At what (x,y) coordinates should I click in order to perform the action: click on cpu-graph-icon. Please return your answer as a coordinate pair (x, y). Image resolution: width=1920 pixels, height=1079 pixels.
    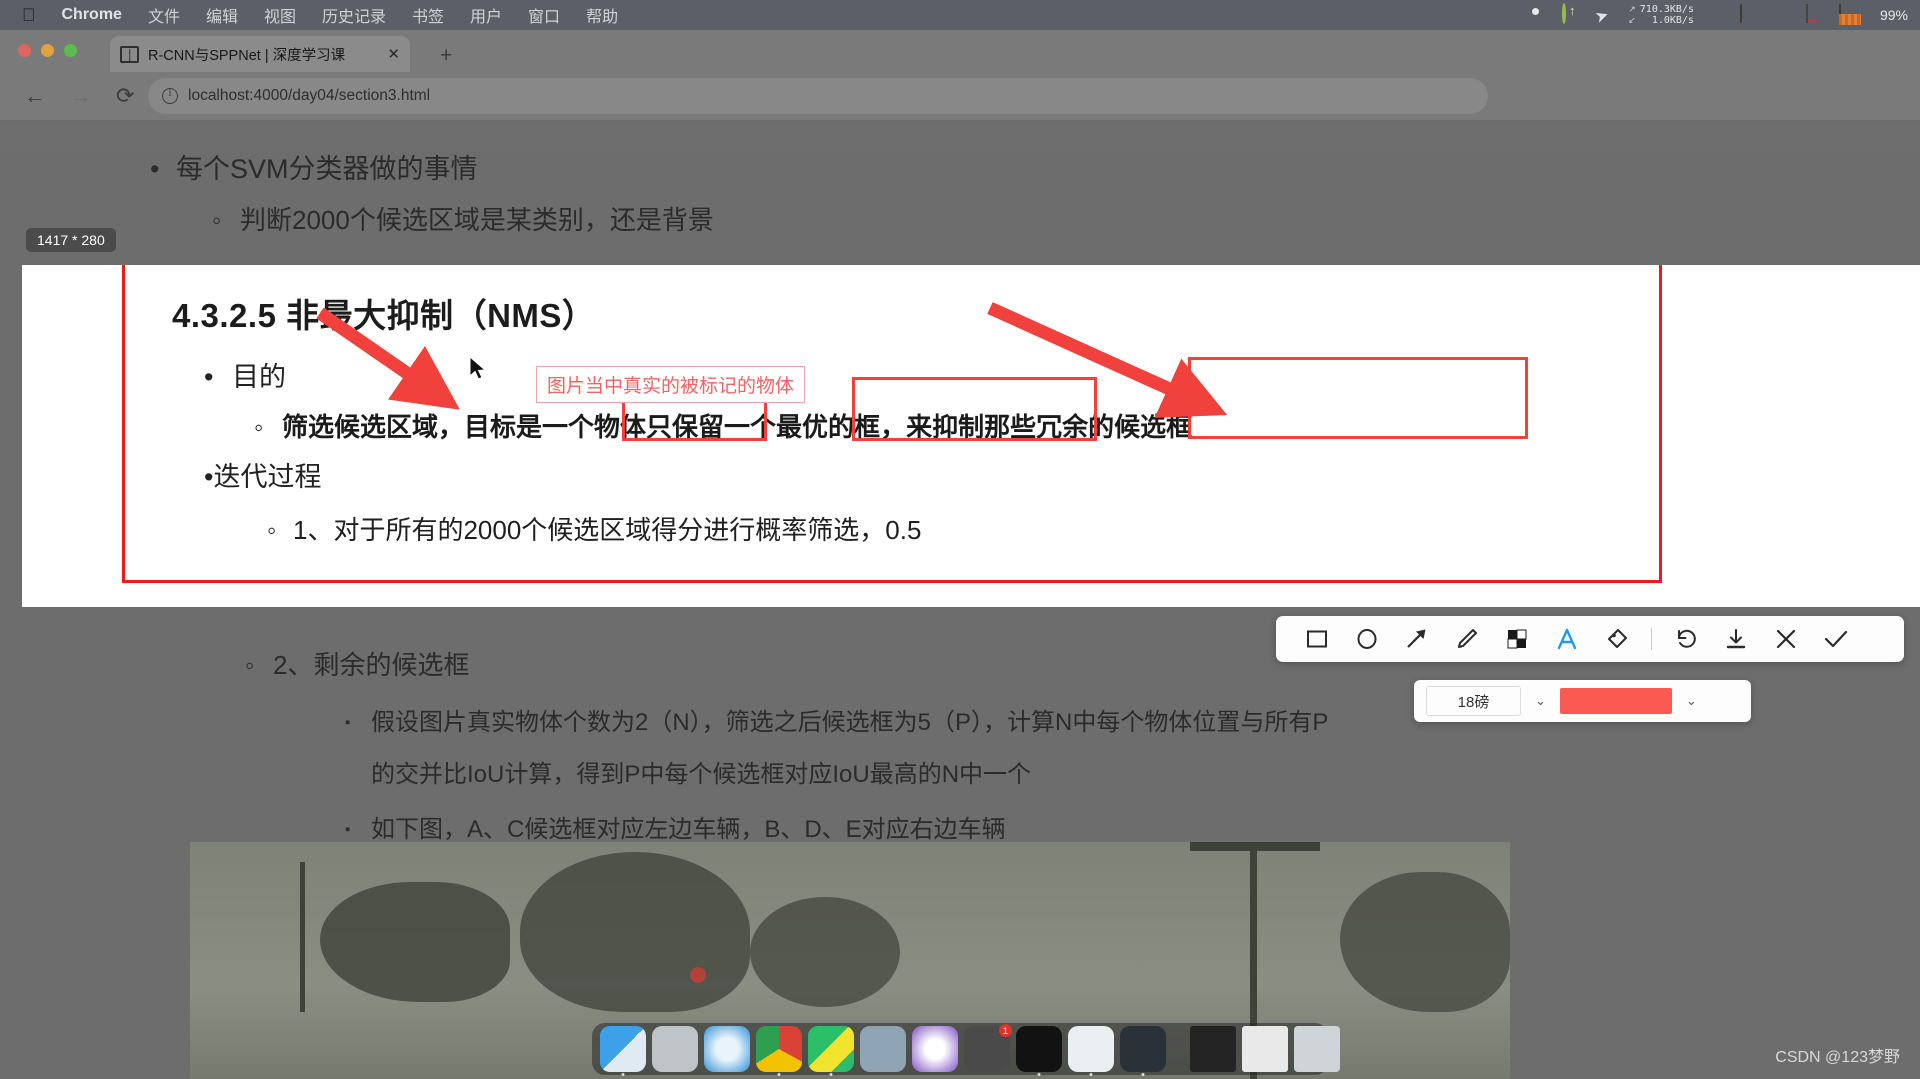
    Looking at the image, I should click on (1850, 14).